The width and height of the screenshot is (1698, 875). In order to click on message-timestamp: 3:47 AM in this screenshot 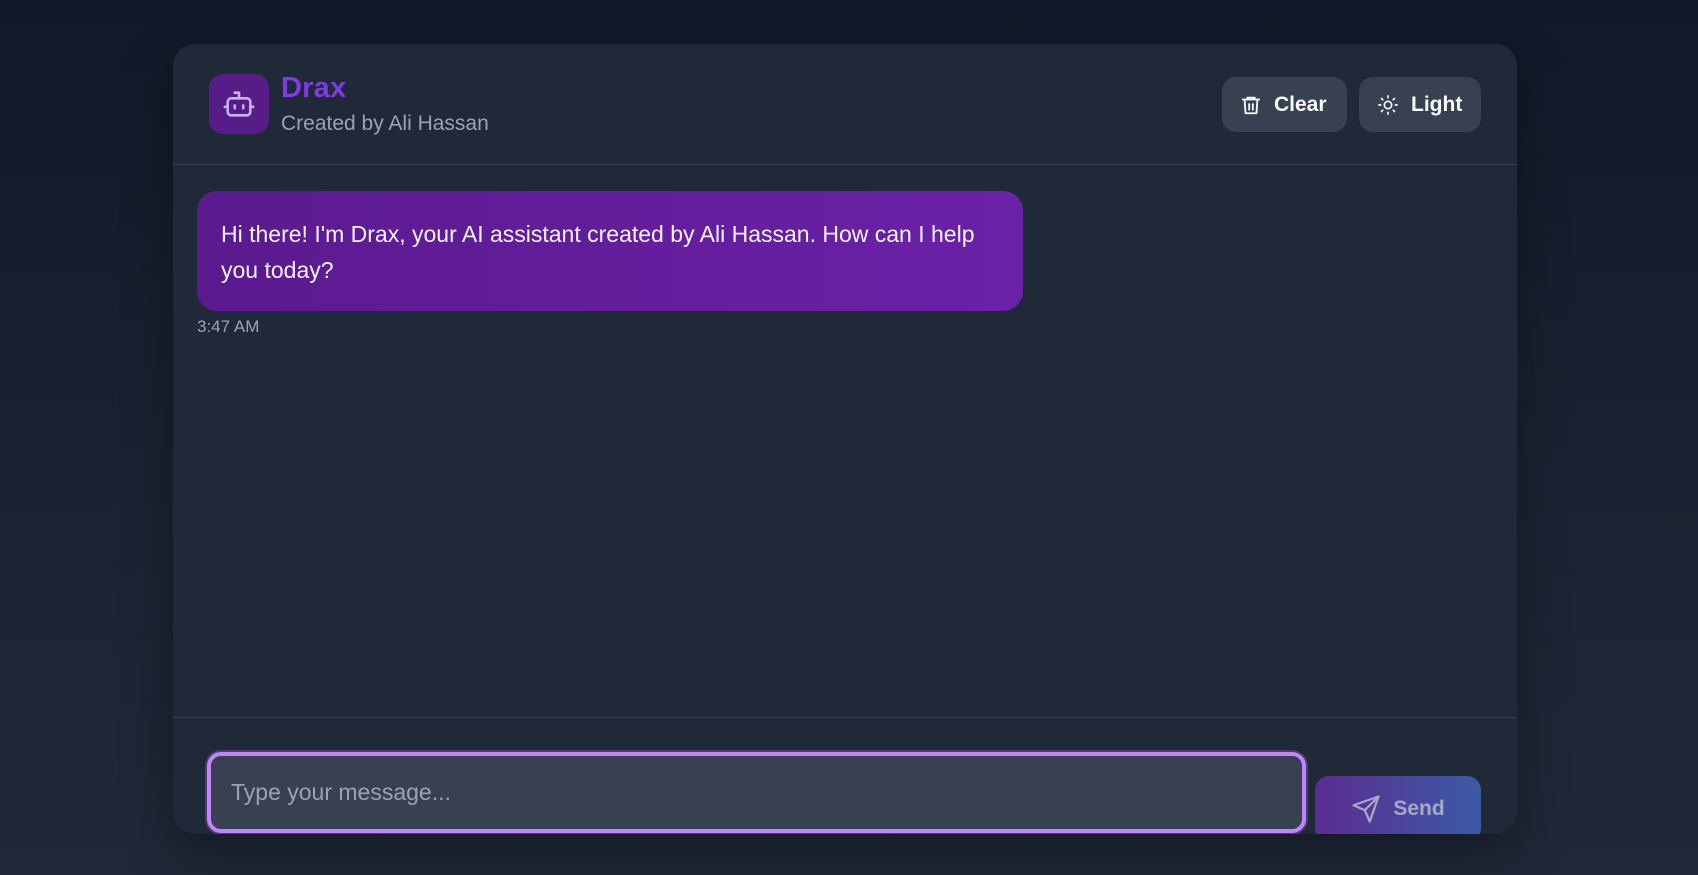, I will do `click(228, 326)`.